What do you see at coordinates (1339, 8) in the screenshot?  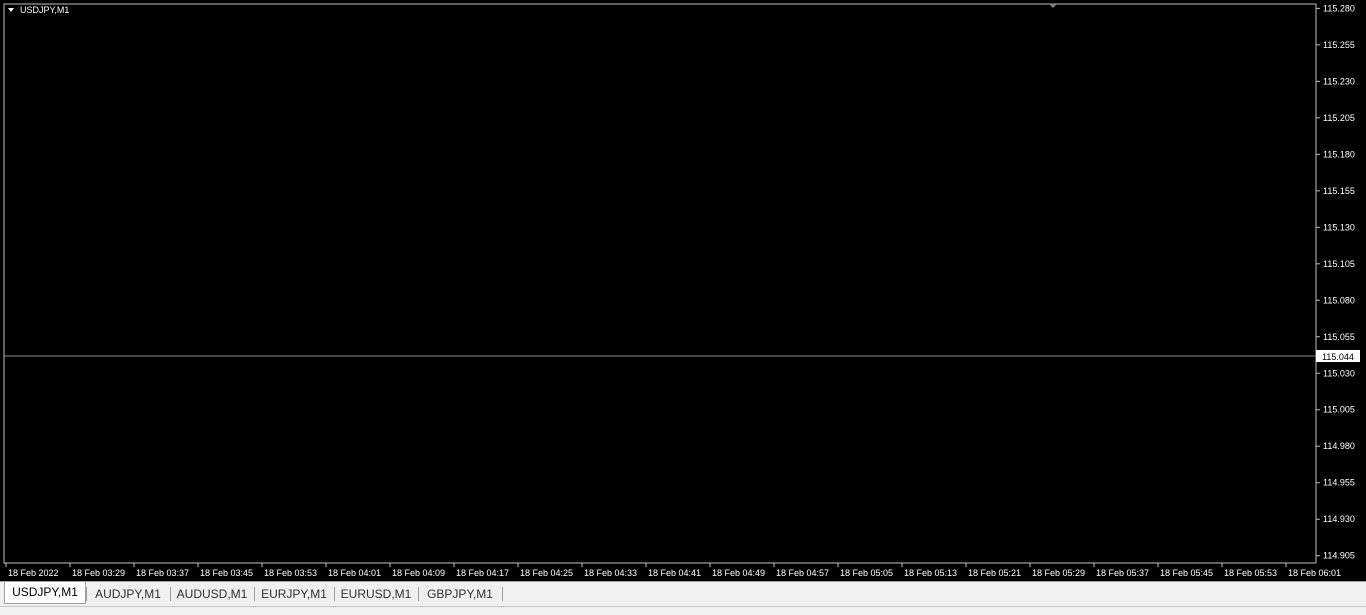 I see `price-tick-label: 115.280` at bounding box center [1339, 8].